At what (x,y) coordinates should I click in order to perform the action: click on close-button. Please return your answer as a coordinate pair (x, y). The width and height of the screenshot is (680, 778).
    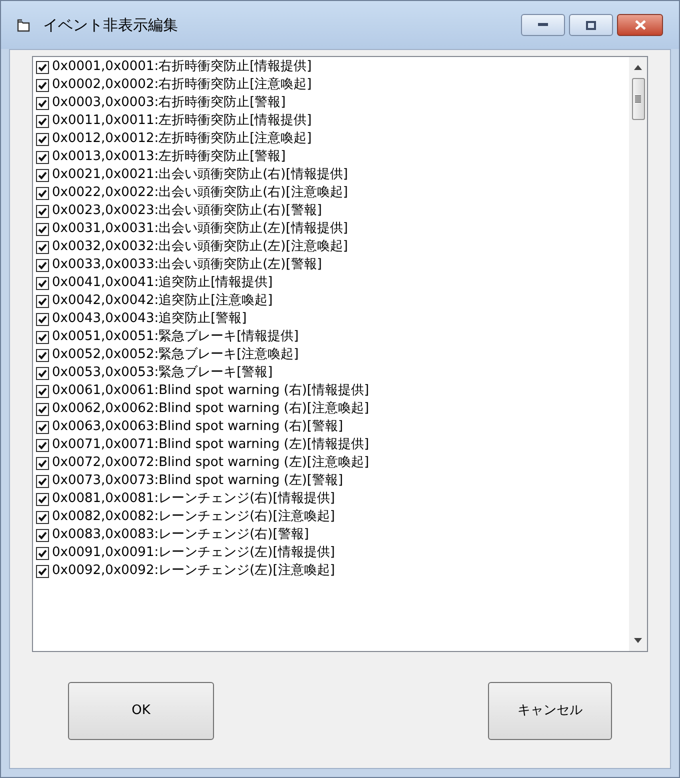
    Looking at the image, I should click on (640, 25).